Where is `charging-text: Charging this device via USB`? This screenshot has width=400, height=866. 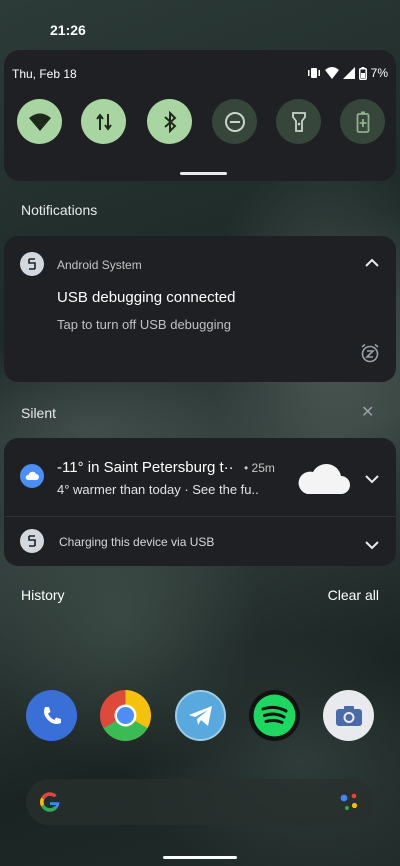
charging-text: Charging this device via USB is located at coordinates (137, 542).